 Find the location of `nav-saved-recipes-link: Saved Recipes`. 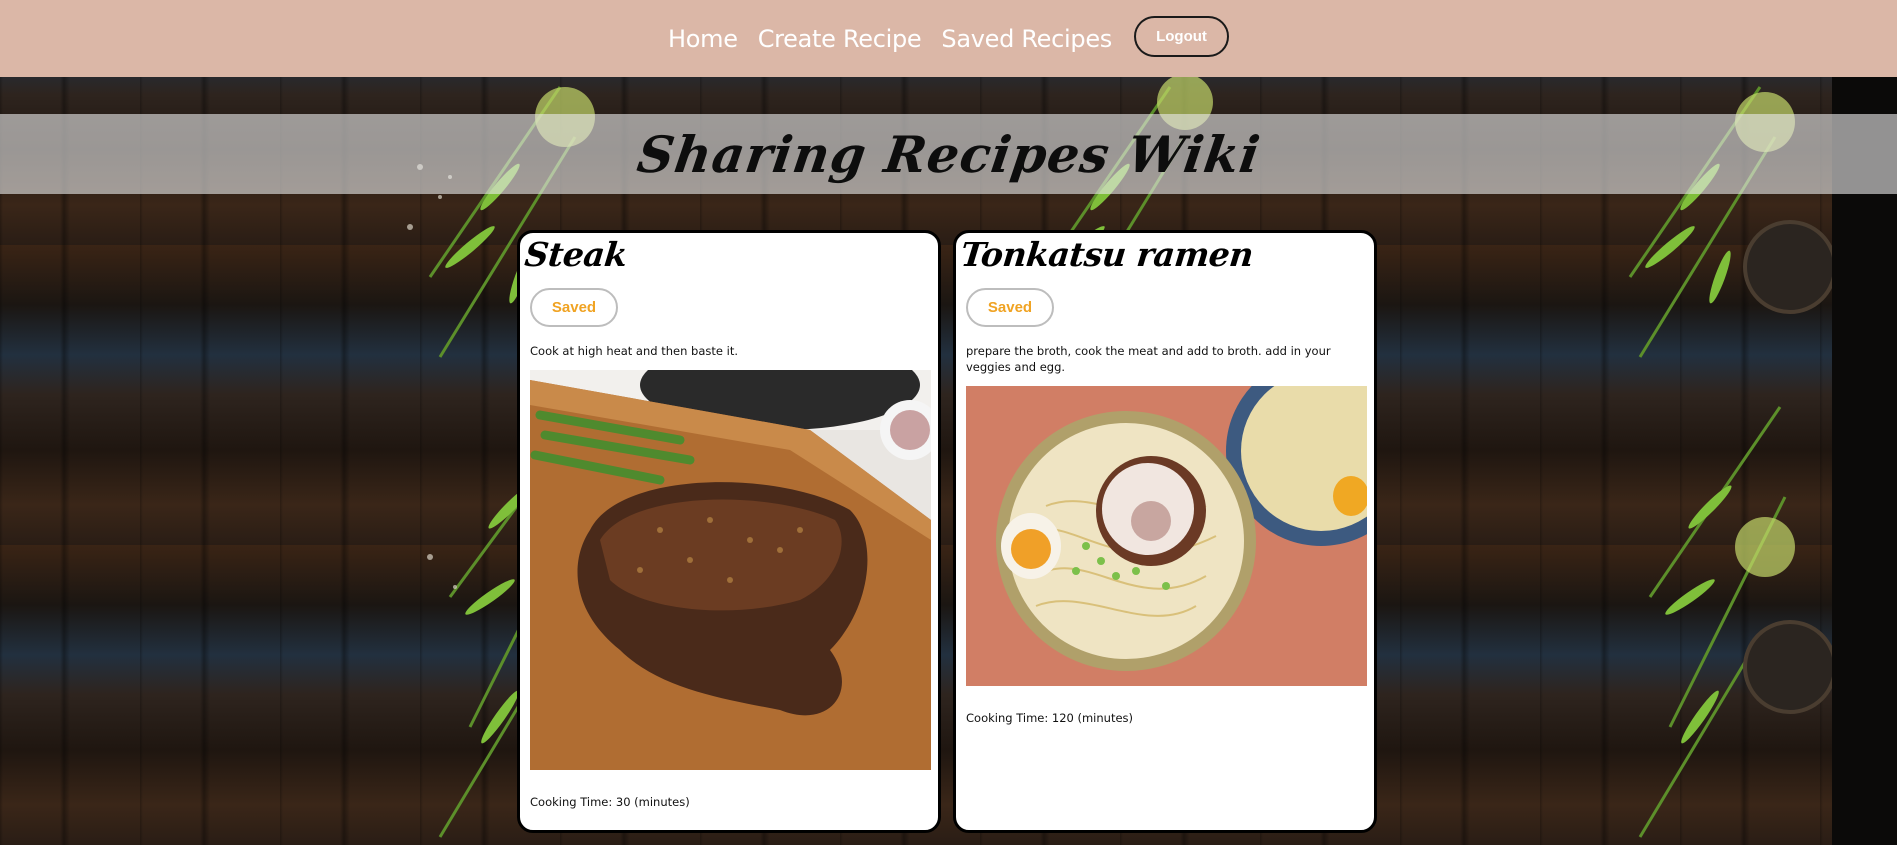

nav-saved-recipes-link: Saved Recipes is located at coordinates (1026, 39).